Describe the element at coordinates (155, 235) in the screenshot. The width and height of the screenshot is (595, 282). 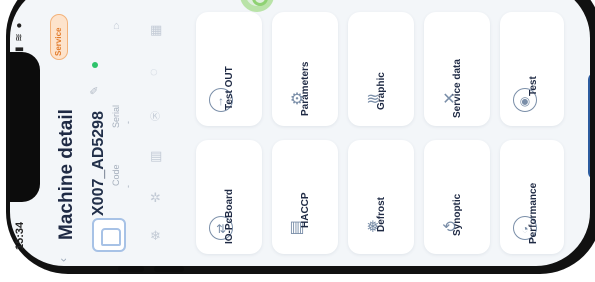
I see `snowflake-icon: ❄` at that location.